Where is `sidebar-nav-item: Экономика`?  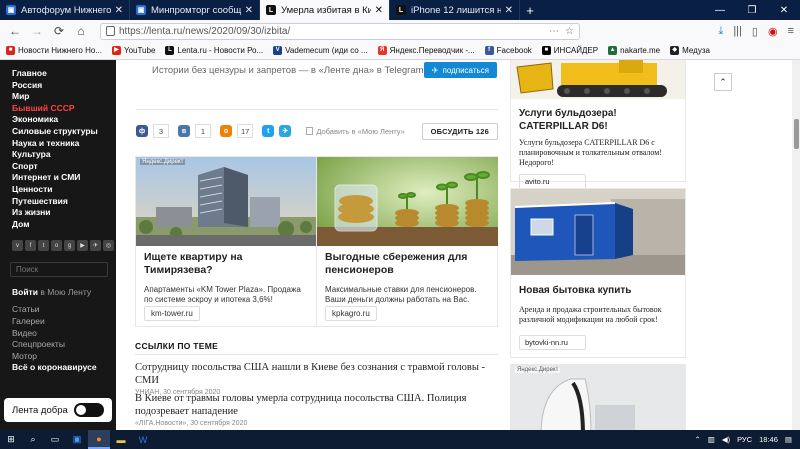 sidebar-nav-item: Экономика is located at coordinates (64, 120).